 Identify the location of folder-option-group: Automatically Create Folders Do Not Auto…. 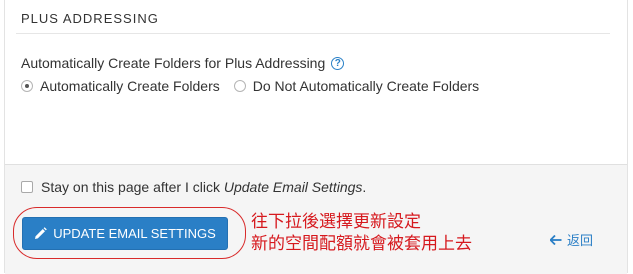
(257, 86).